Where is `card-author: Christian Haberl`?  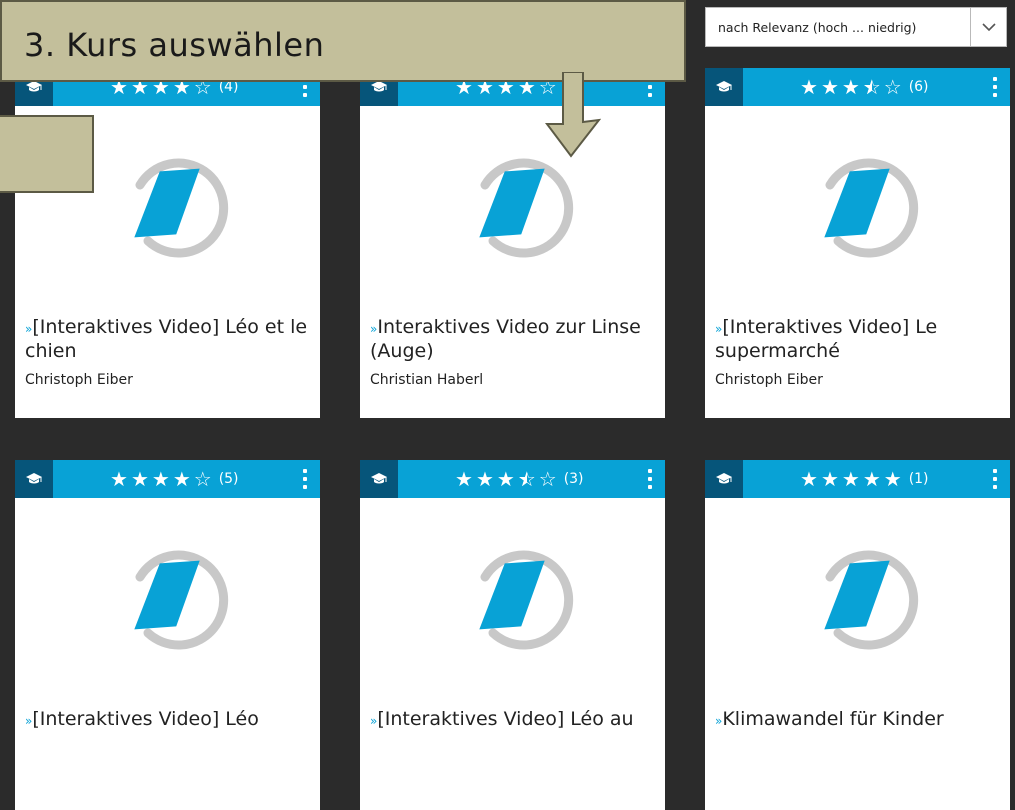
card-author: Christian Haberl is located at coordinates (427, 380).